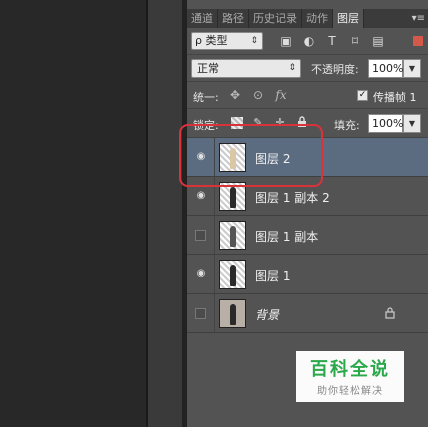 The width and height of the screenshot is (428, 427). I want to click on filter-icons: ▣ ◐ T ⌑ ▤, so click(332, 41).